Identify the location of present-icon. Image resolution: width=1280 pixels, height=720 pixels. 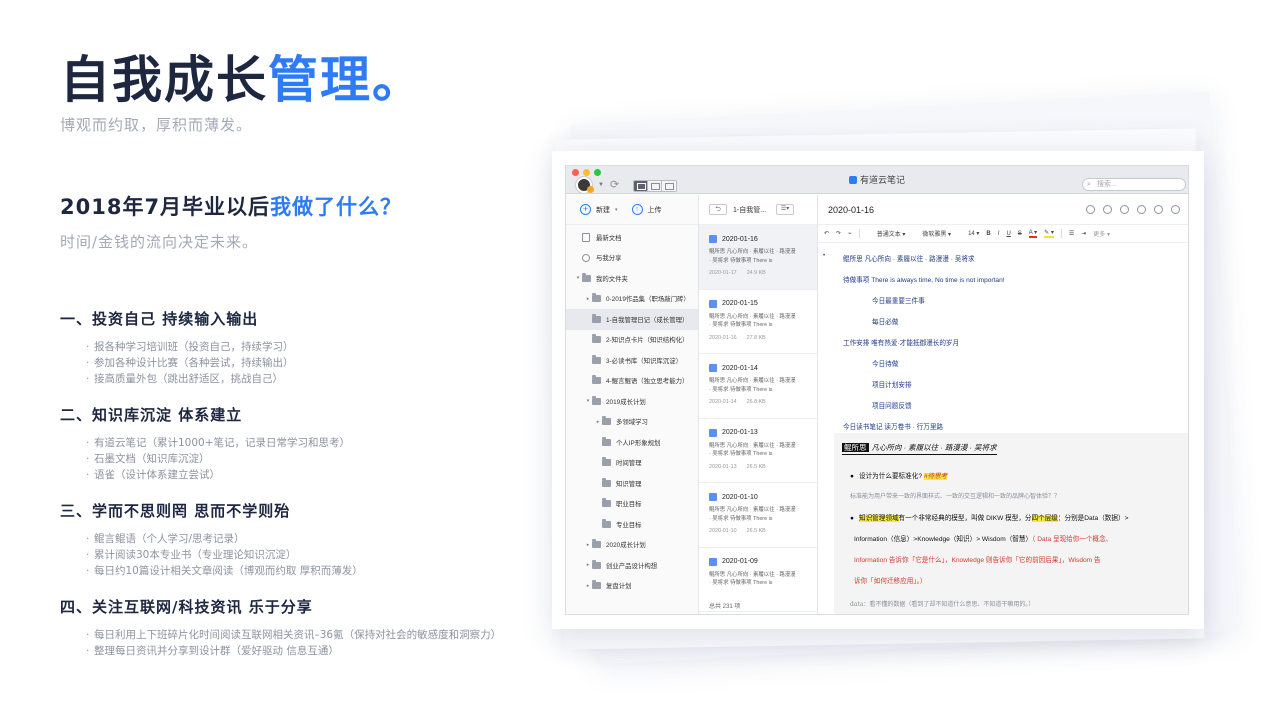
(1124, 209).